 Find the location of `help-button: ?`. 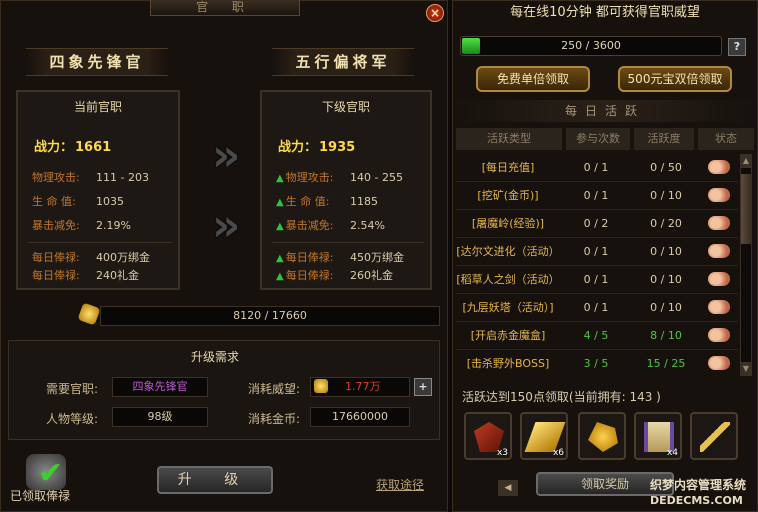

help-button: ? is located at coordinates (737, 47).